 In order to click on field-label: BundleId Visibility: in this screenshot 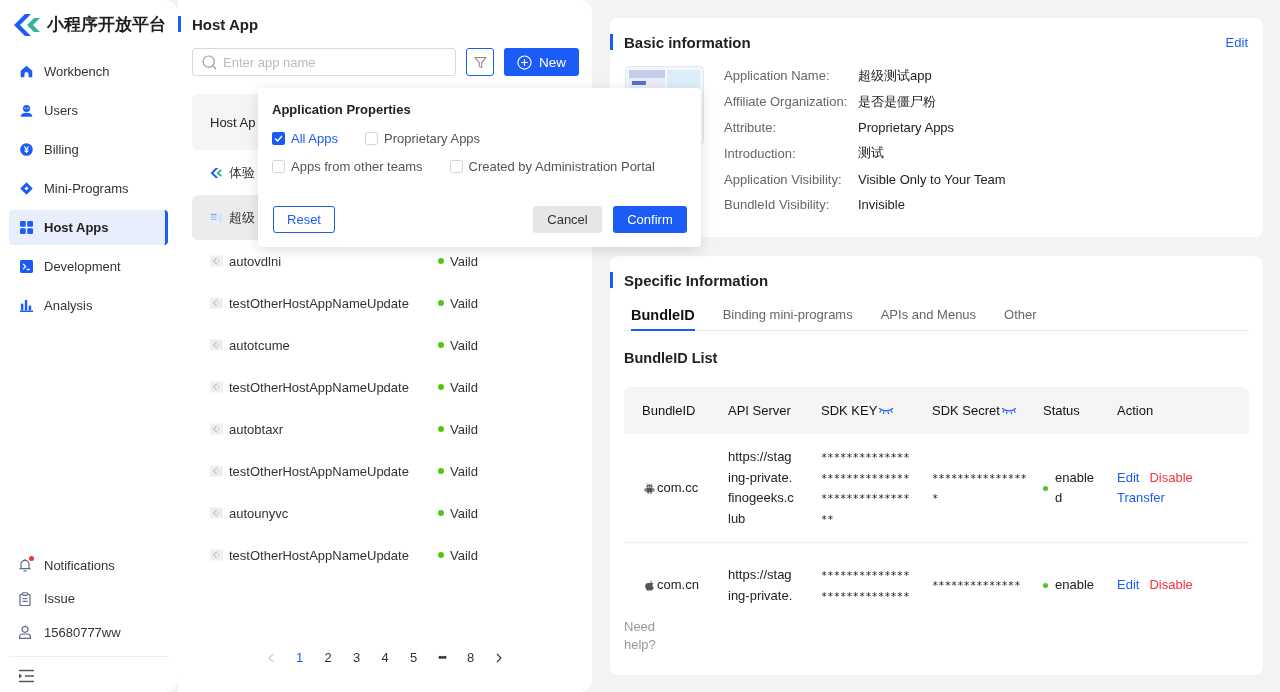, I will do `click(777, 205)`.